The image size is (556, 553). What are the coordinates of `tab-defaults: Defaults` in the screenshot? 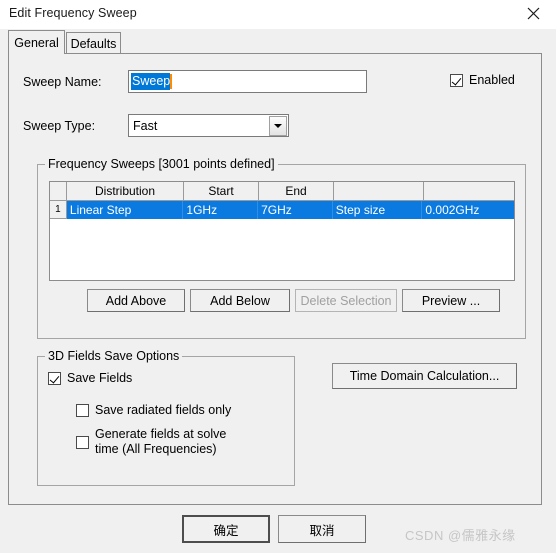 It's located at (93, 43).